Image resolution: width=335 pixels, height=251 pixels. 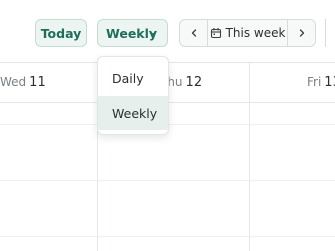 What do you see at coordinates (329, 82) in the screenshot?
I see `day-number: 13` at bounding box center [329, 82].